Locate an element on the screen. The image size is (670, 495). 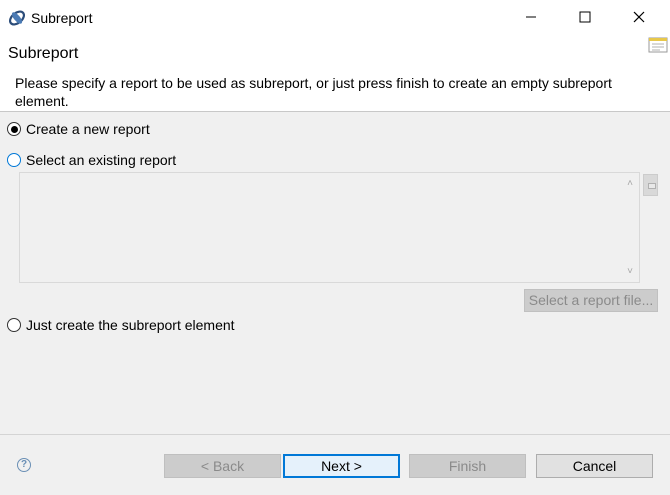
minimize-button is located at coordinates (531, 18).